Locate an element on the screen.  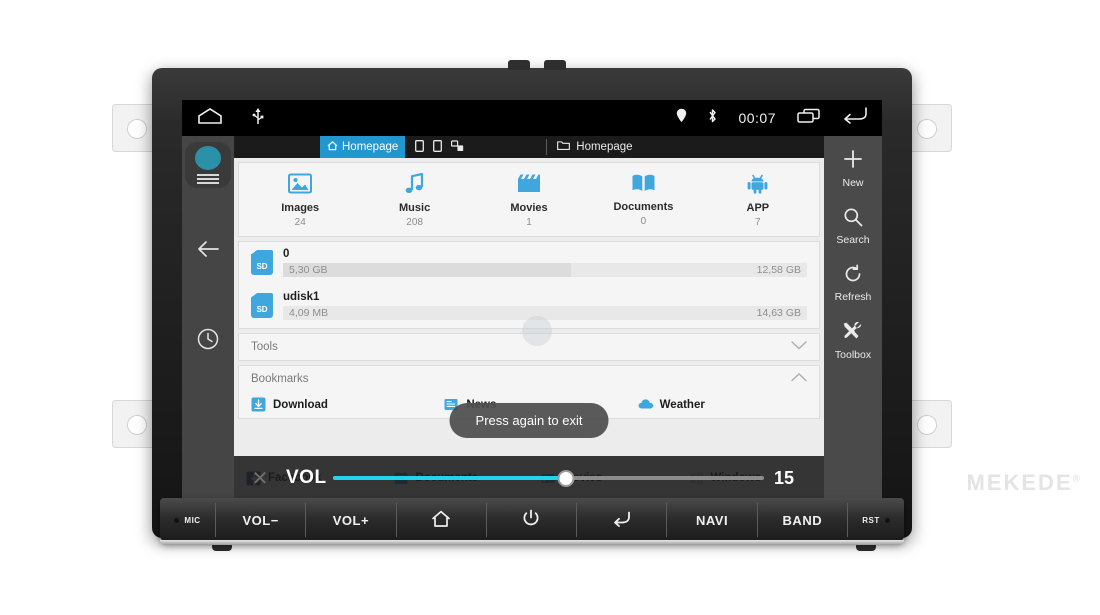
download-icon is located at coordinates (258, 404).